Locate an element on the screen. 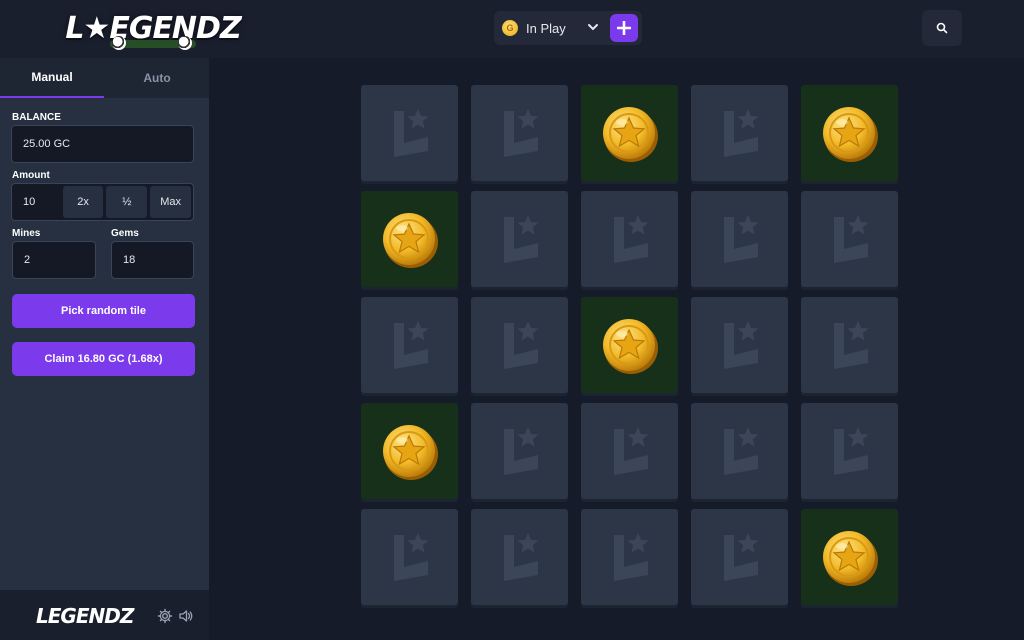  balance-field: 25.00 GC is located at coordinates (102, 144).